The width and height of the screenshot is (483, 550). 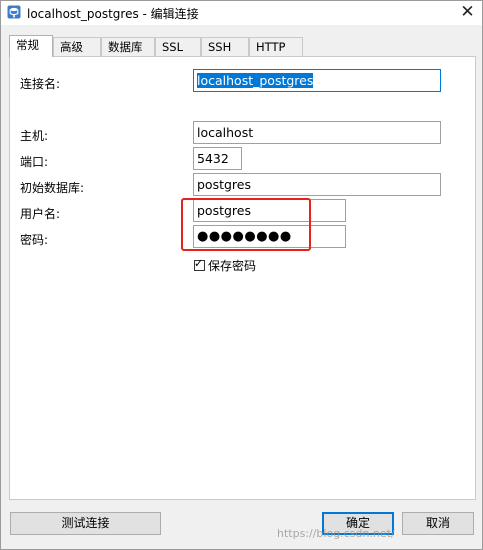 I want to click on title-bar: localhost_postgres - 编辑连接 ✕, so click(x=241, y=13).